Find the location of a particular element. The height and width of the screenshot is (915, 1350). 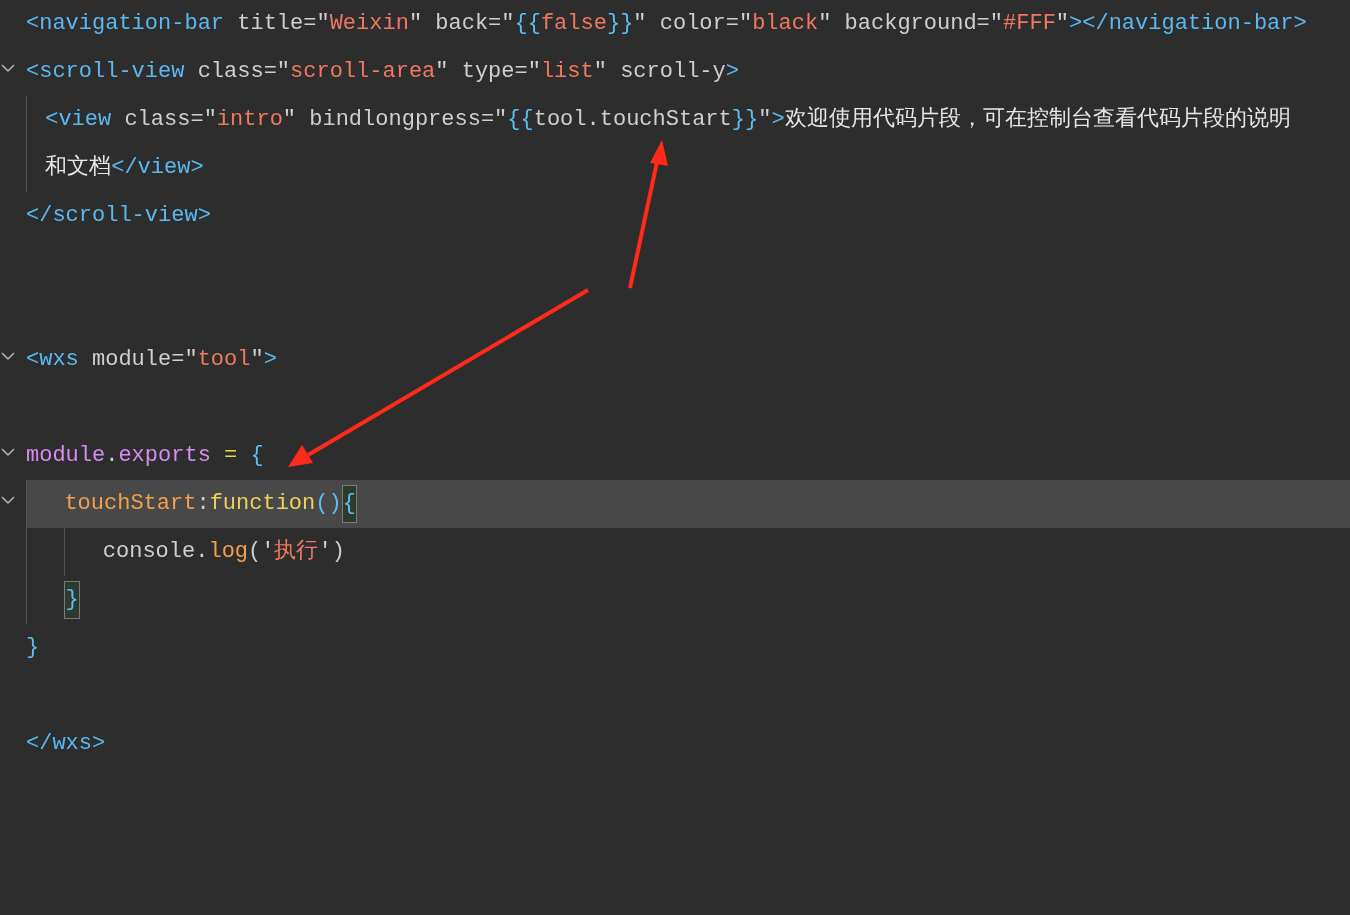

code-line: <scroll-view class="scroll-area" type="list" scroll-y> is located at coordinates (382, 72).